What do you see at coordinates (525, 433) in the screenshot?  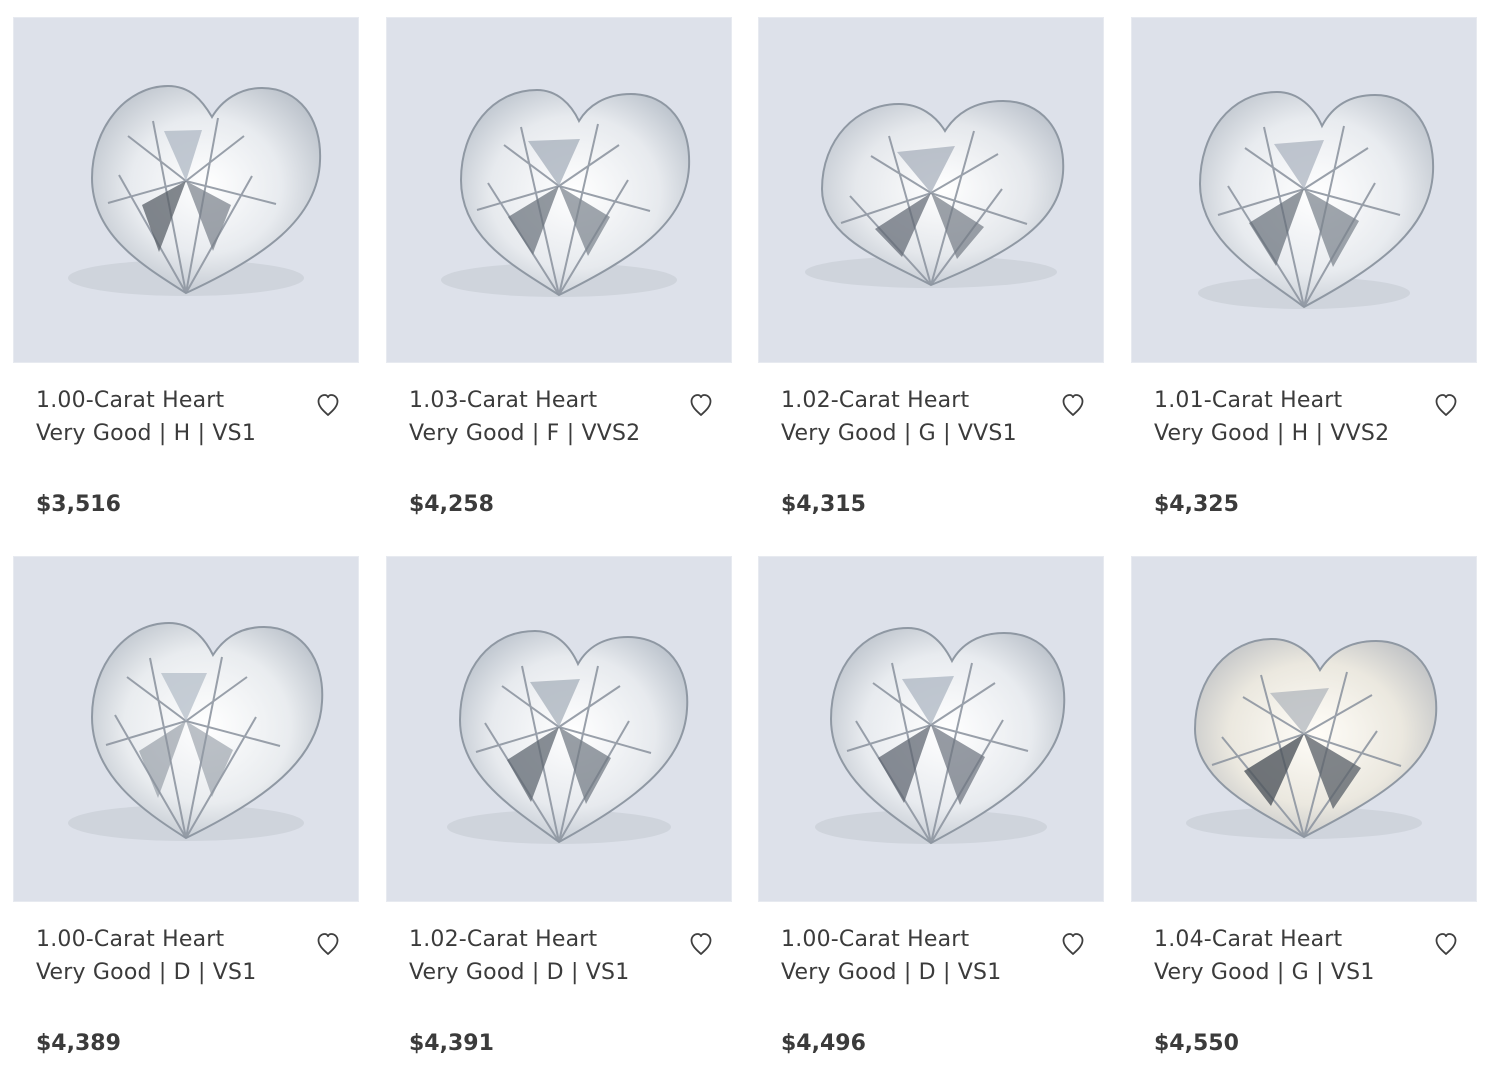 I see `product-specs: Very Good | F | VVS2` at bounding box center [525, 433].